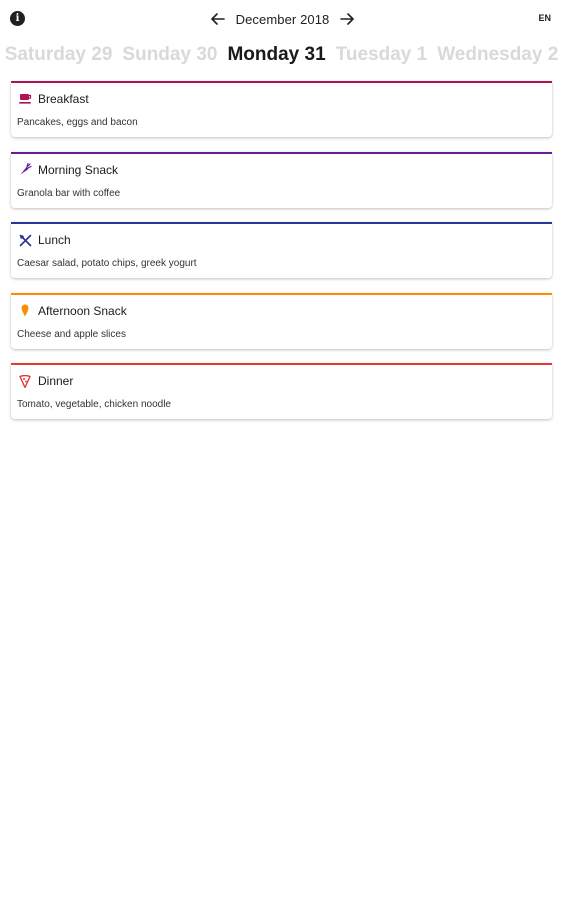 This screenshot has width=563, height=900. Describe the element at coordinates (59, 55) in the screenshot. I see `day-tab: Saturday 29` at that location.